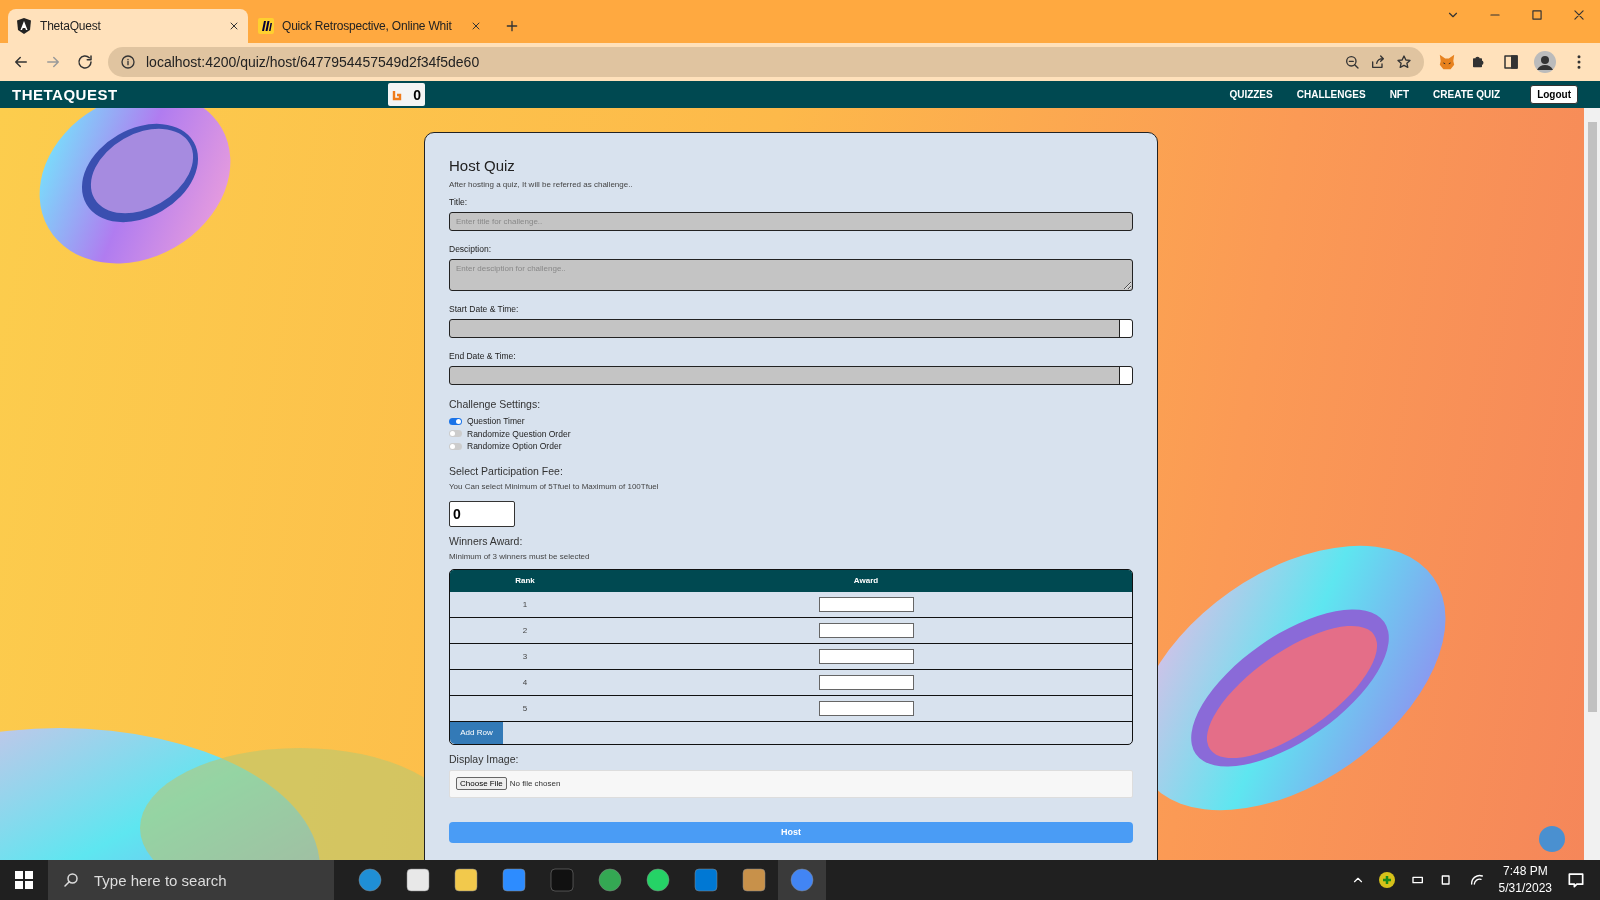 Image resolution: width=1600 pixels, height=900 pixels. I want to click on share-icon, so click(1378, 62).